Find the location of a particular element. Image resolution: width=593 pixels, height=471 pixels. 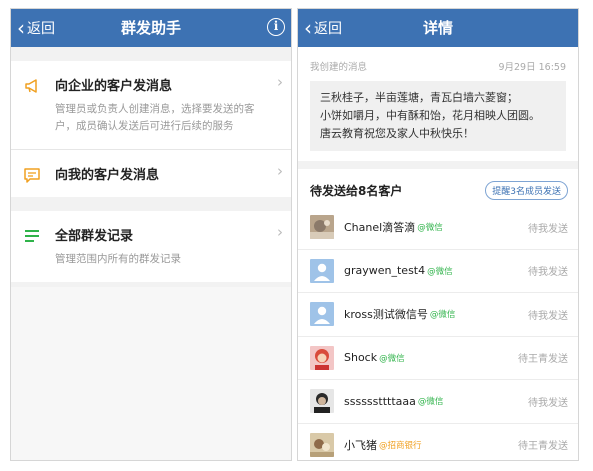

customer-name: Chanel滴答滴 is located at coordinates (380, 228).